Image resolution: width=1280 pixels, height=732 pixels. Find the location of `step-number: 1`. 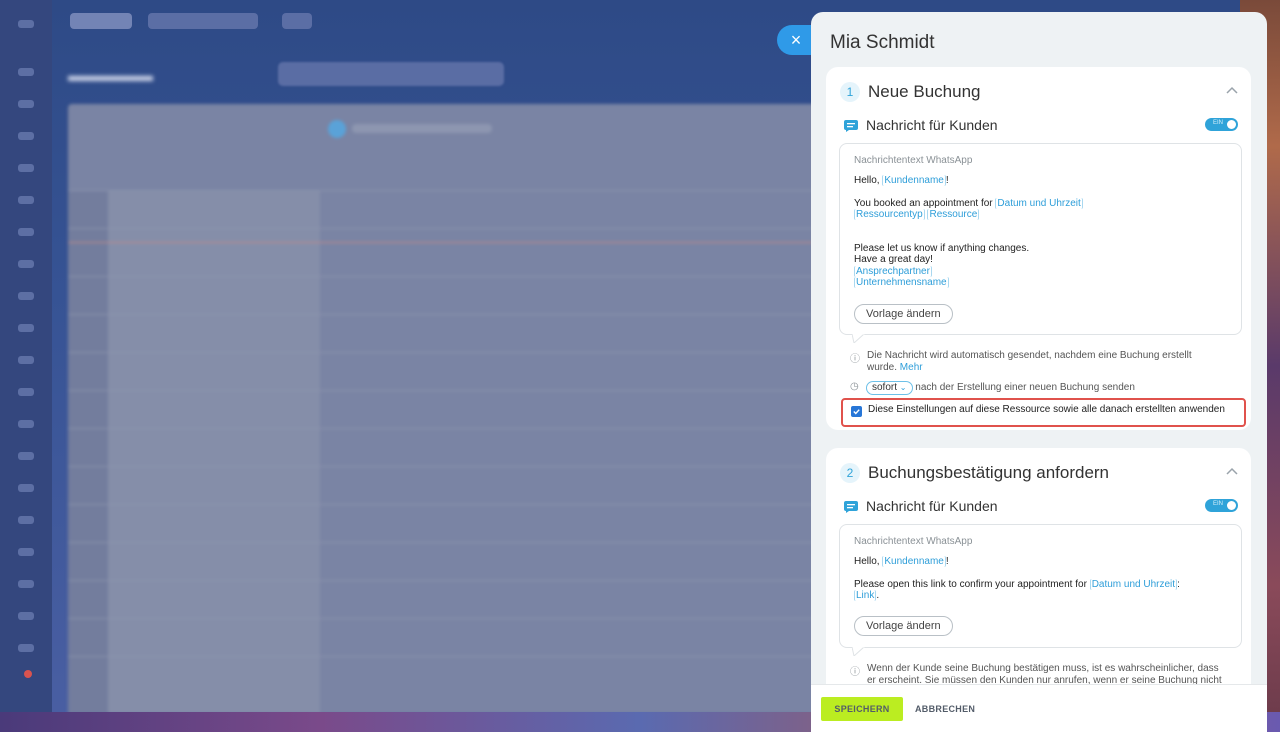

step-number: 1 is located at coordinates (850, 92).